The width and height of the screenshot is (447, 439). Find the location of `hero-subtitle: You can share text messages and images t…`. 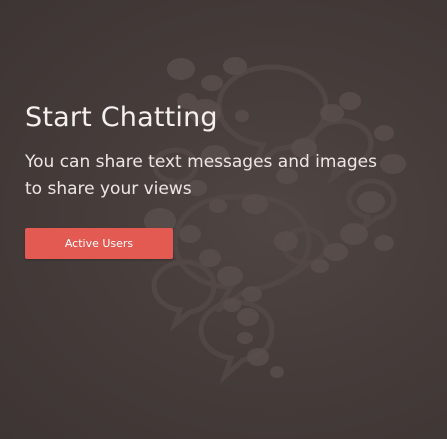

hero-subtitle: You can share text messages and images t… is located at coordinates (201, 175).